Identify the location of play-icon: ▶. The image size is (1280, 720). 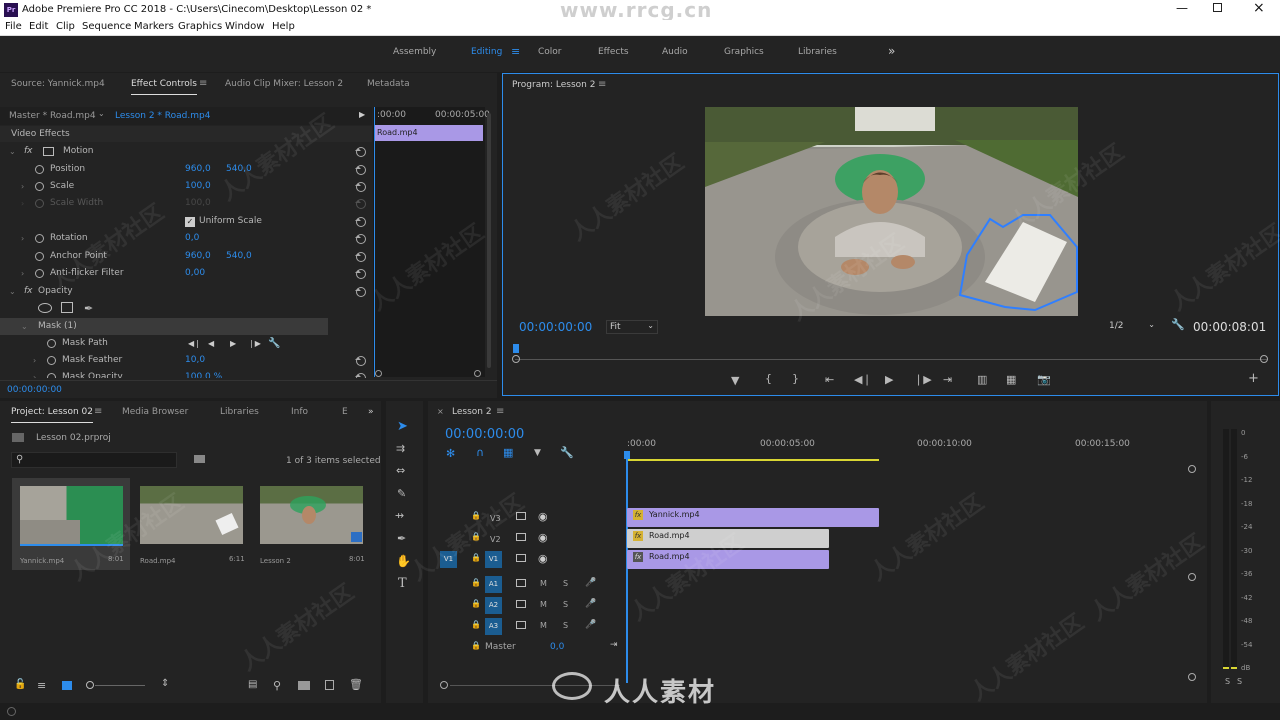
(362, 114).